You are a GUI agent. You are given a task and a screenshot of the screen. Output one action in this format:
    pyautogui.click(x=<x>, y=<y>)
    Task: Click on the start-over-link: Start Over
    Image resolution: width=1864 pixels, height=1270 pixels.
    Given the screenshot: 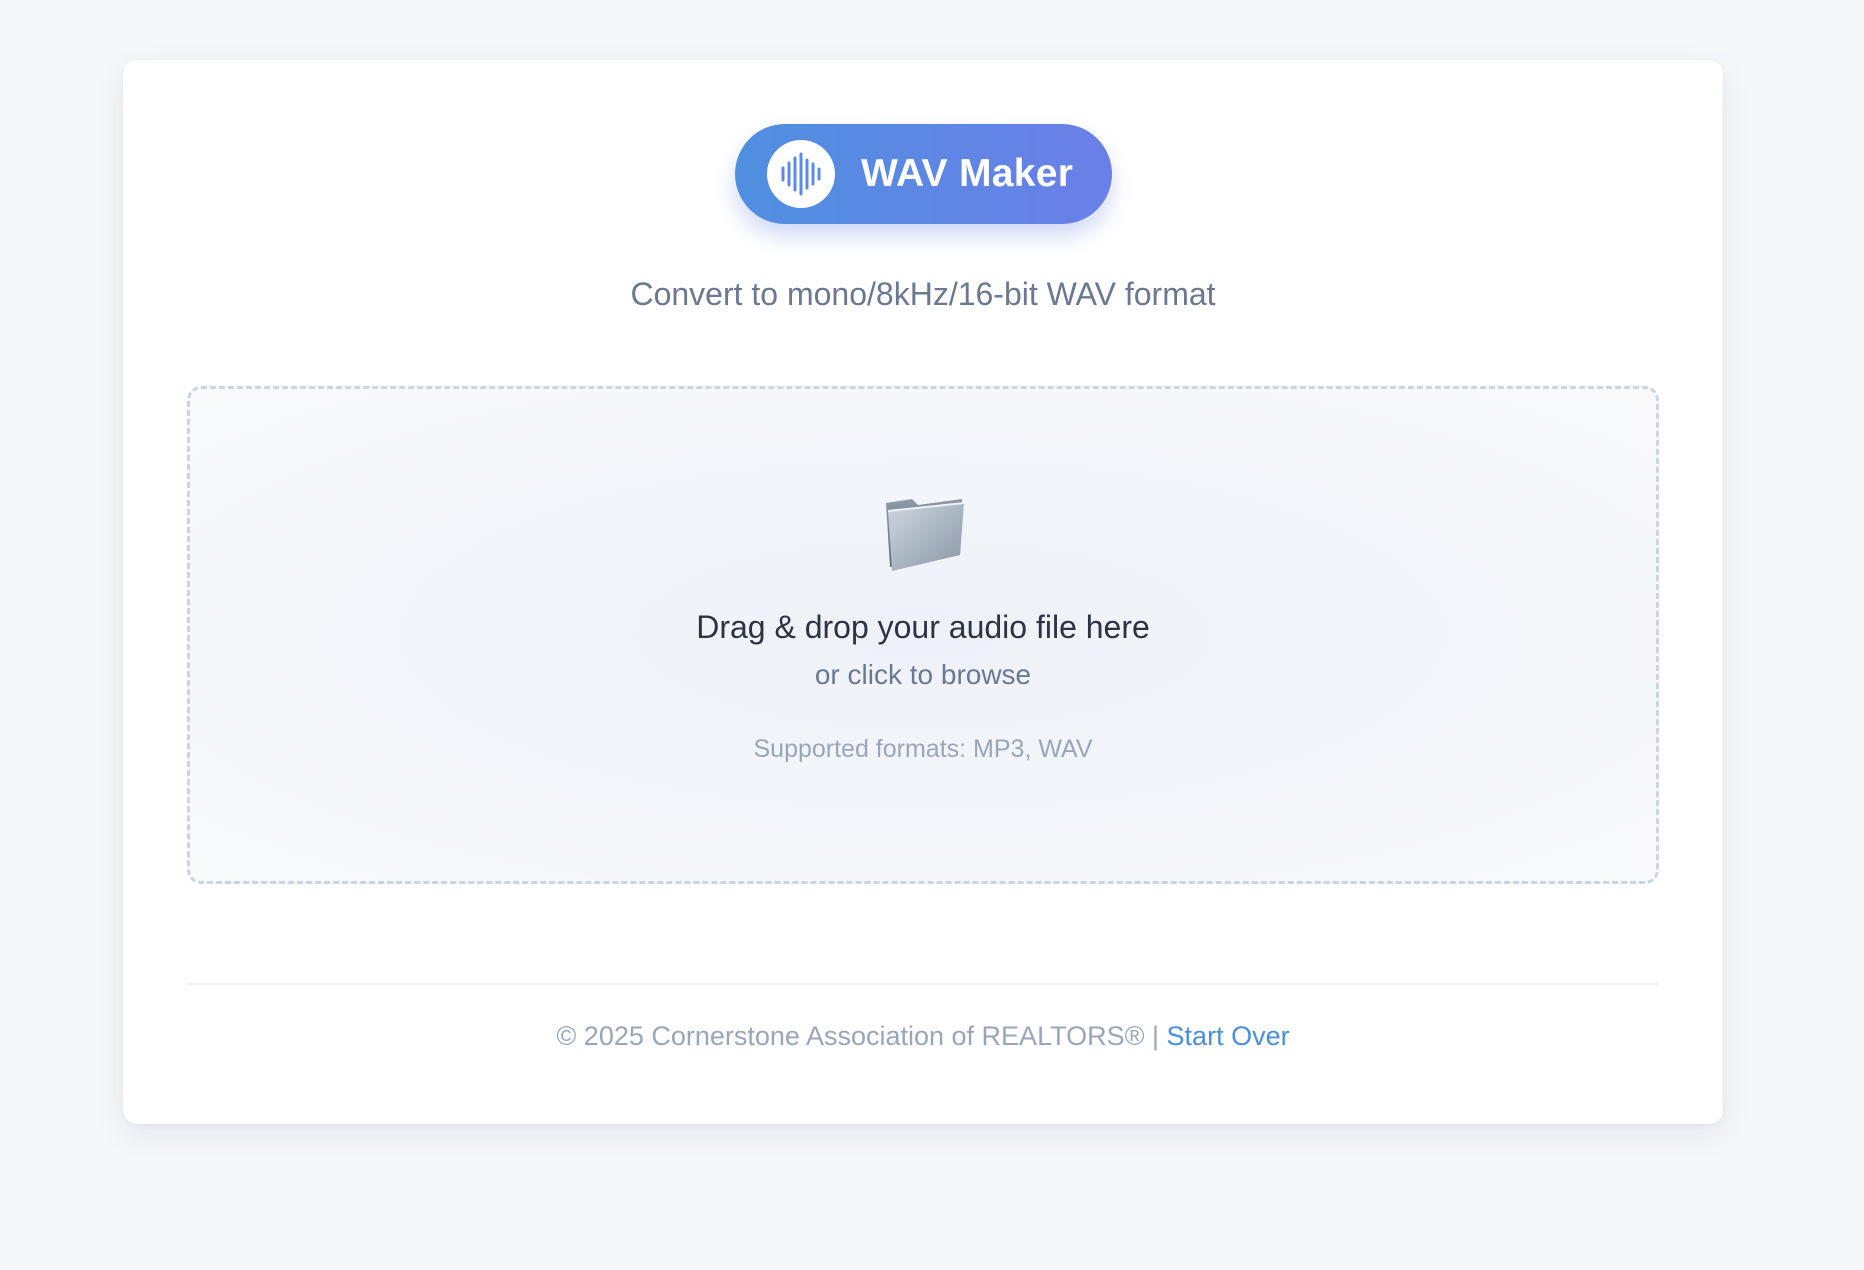 What is the action you would take?
    pyautogui.click(x=1228, y=1036)
    